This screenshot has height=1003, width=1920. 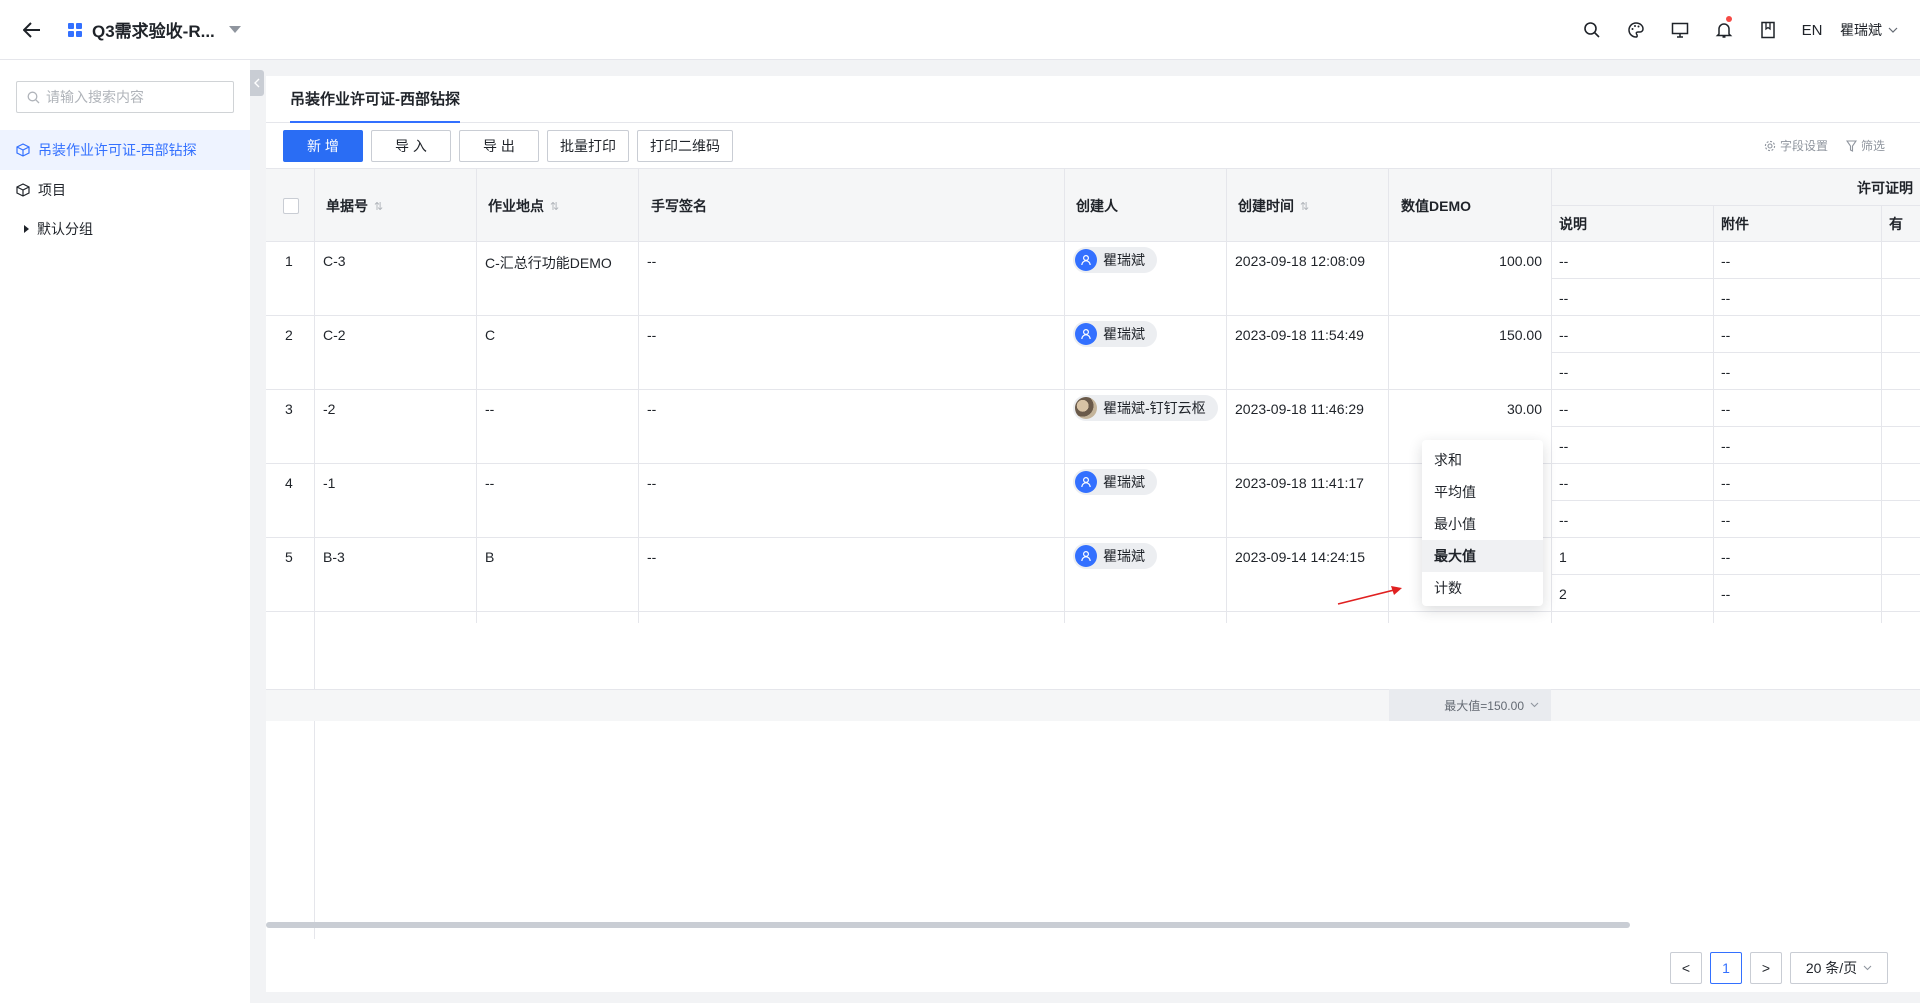 I want to click on sidebar-collapse-button, so click(x=257, y=83).